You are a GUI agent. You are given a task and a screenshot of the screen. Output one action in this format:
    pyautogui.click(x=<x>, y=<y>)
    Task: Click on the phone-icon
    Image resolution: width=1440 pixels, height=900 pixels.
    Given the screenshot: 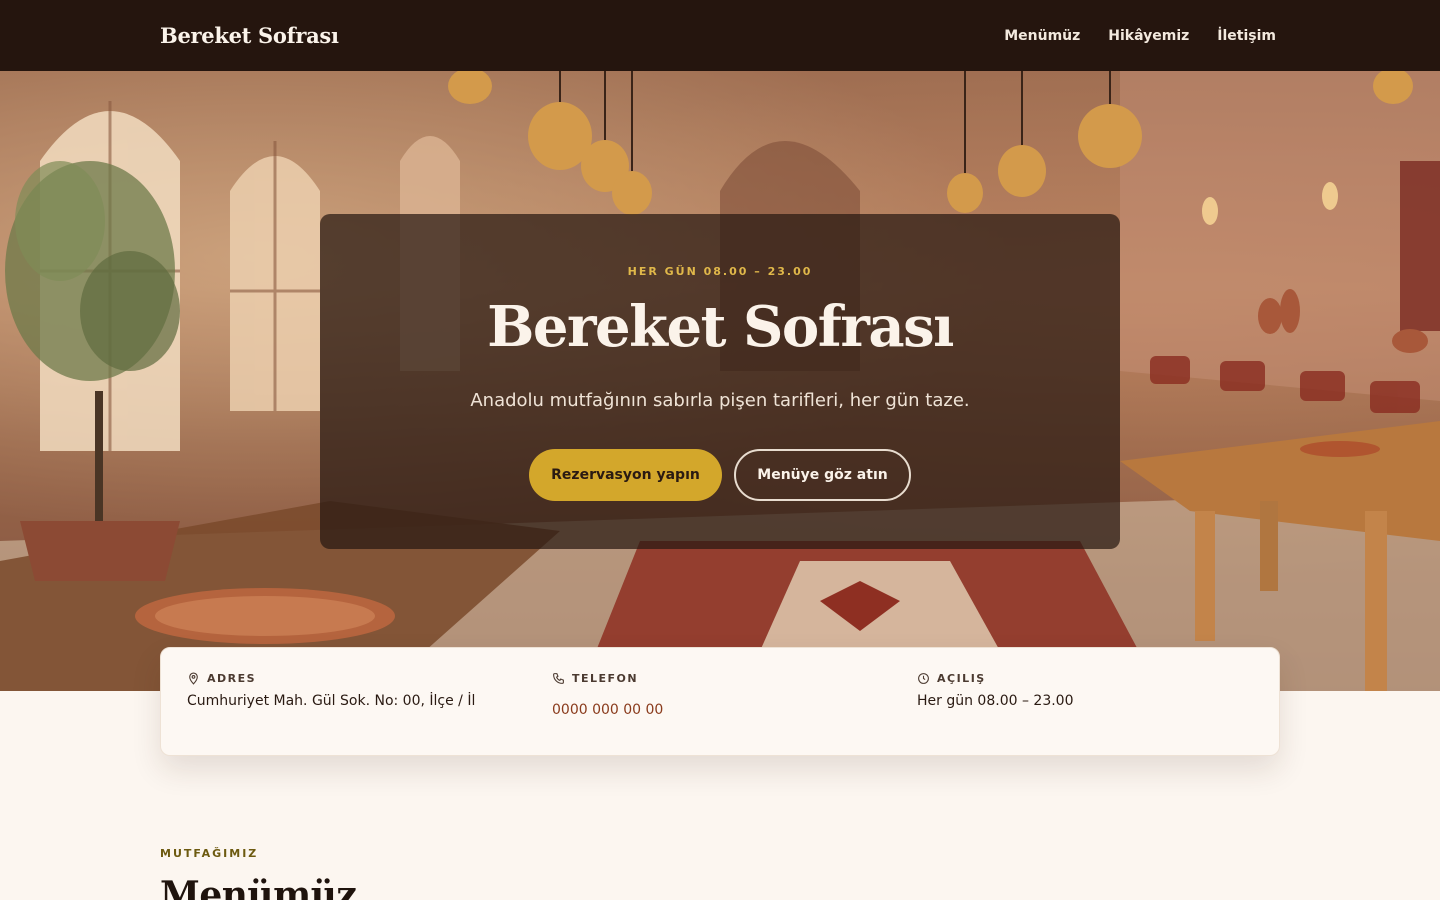 What is the action you would take?
    pyautogui.click(x=558, y=678)
    